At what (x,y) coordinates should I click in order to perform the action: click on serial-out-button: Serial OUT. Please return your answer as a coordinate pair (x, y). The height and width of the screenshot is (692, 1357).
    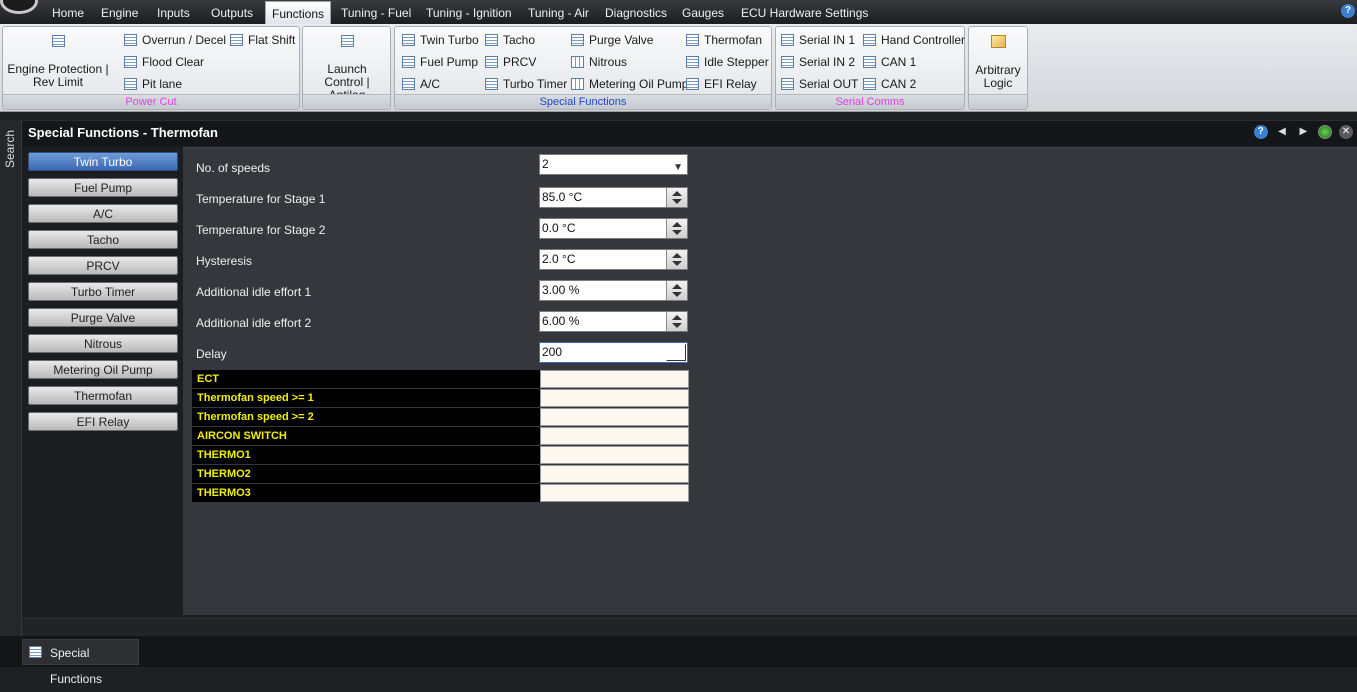
    Looking at the image, I should click on (818, 84).